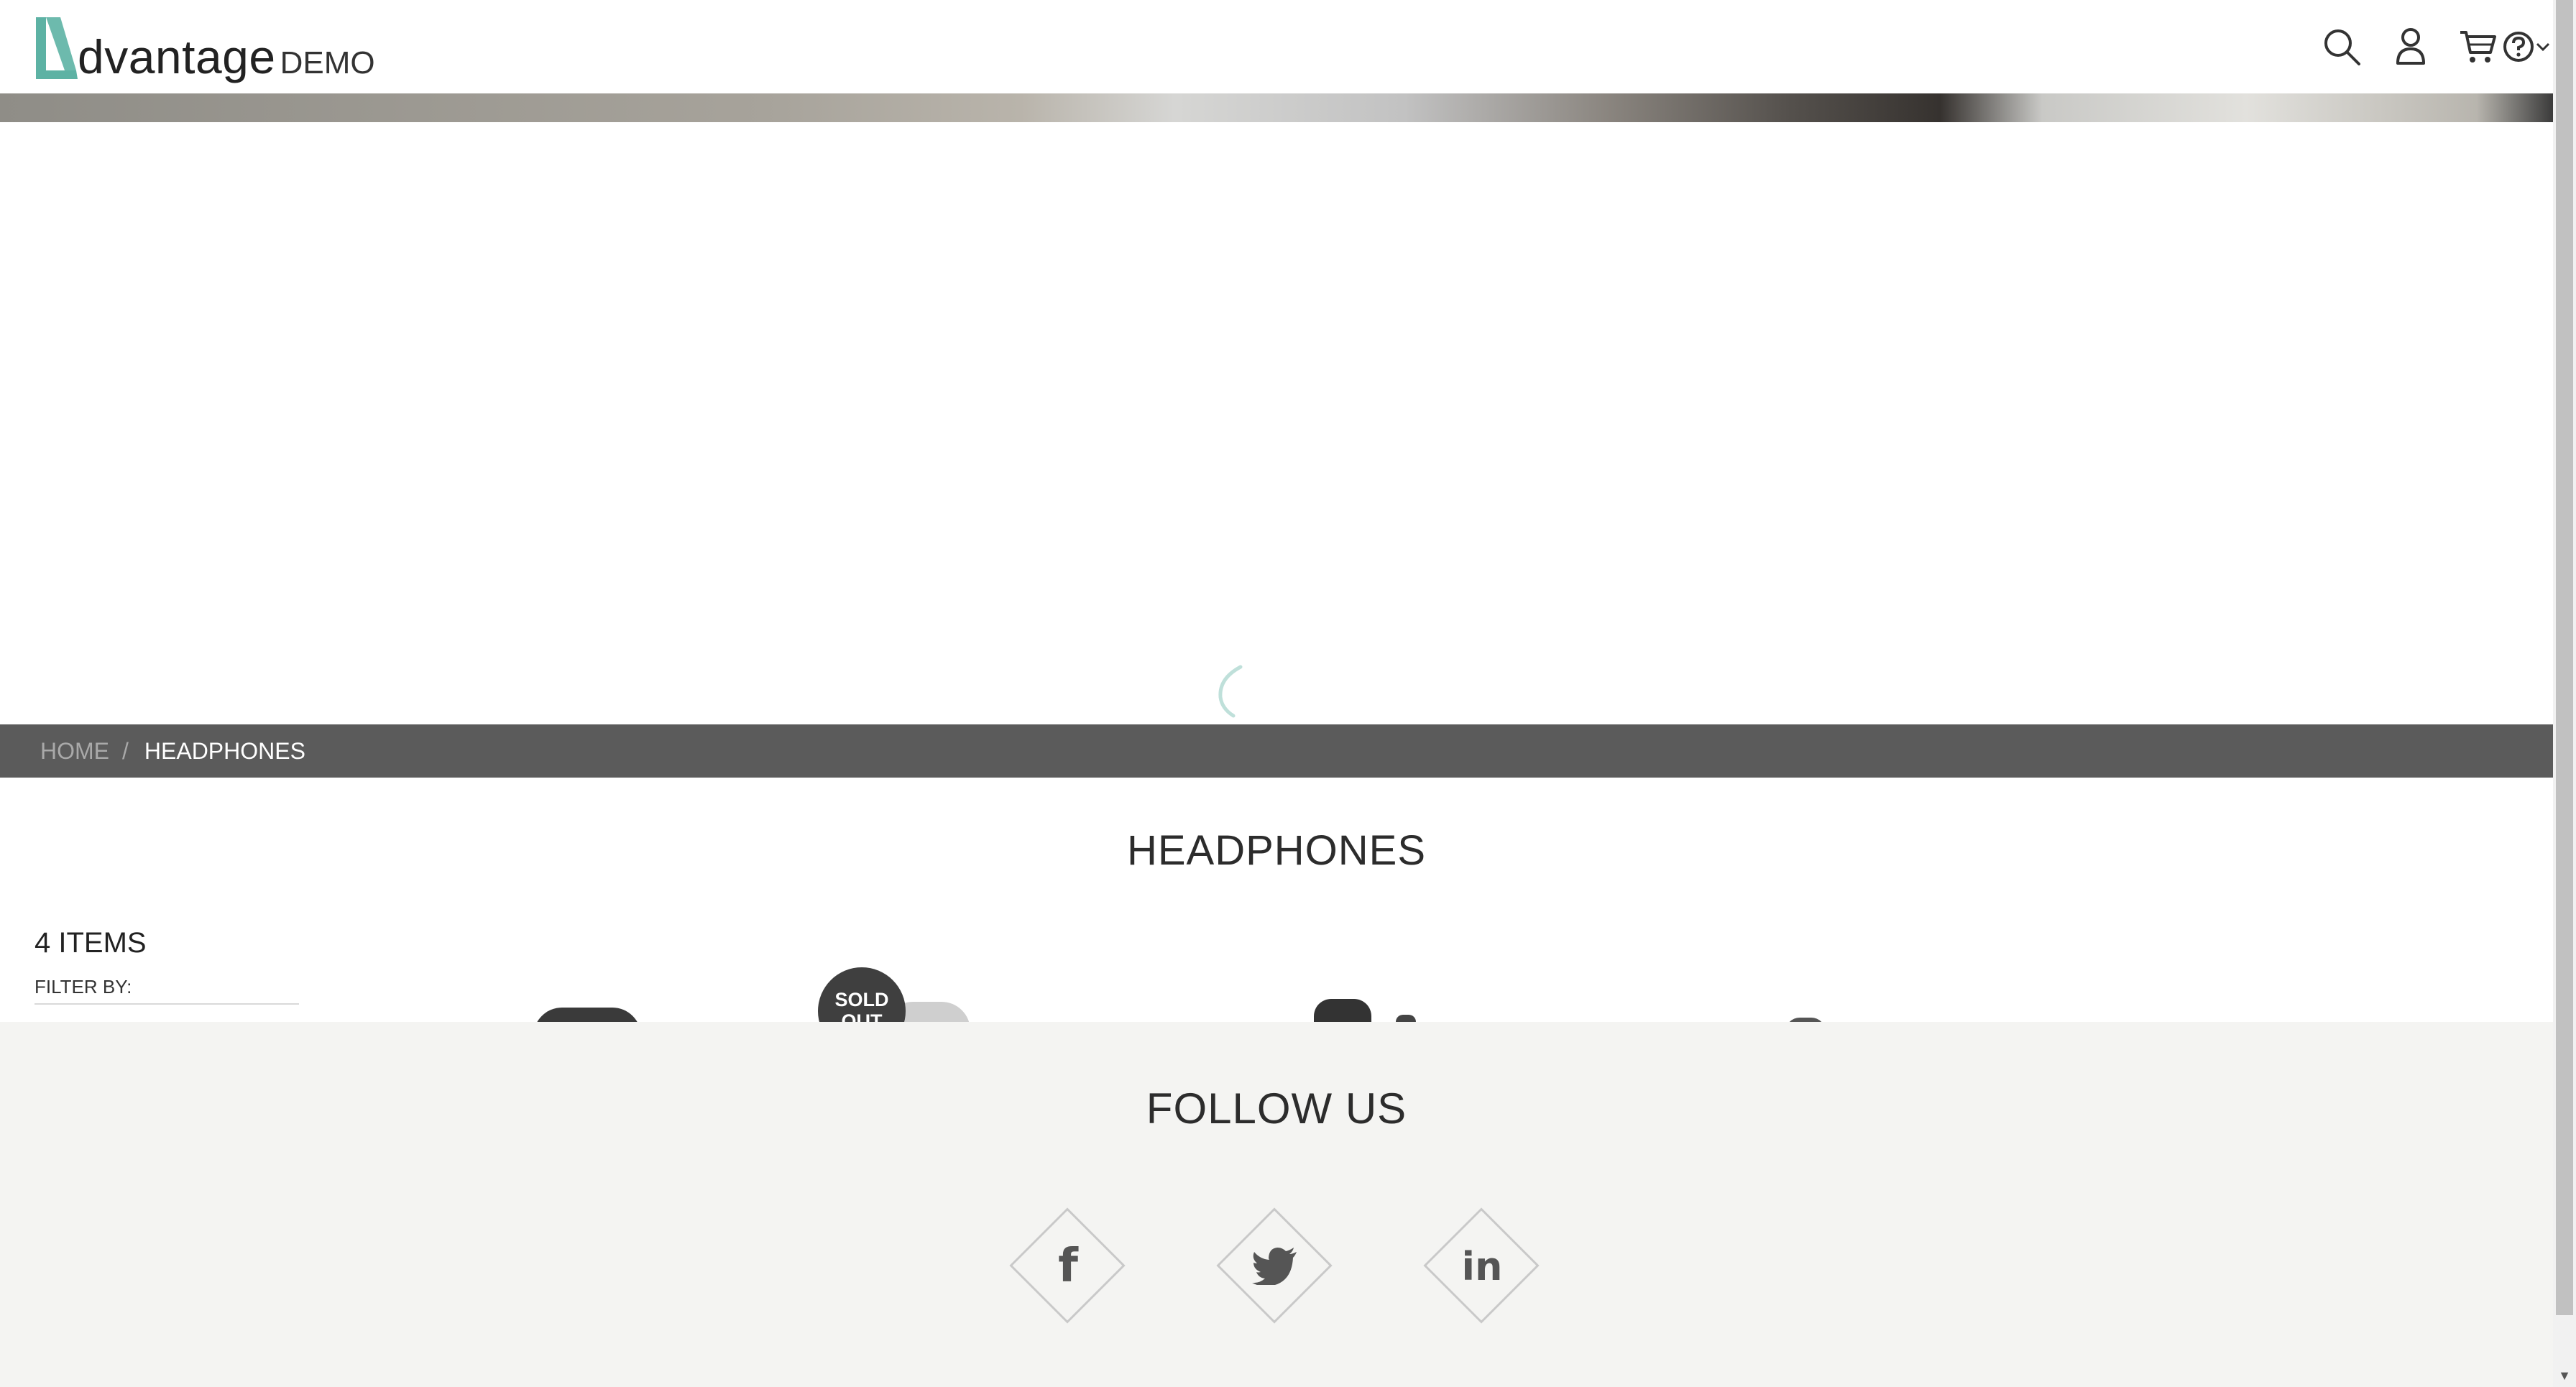 The image size is (2576, 1387). I want to click on linkedin-link: in, so click(1482, 1266).